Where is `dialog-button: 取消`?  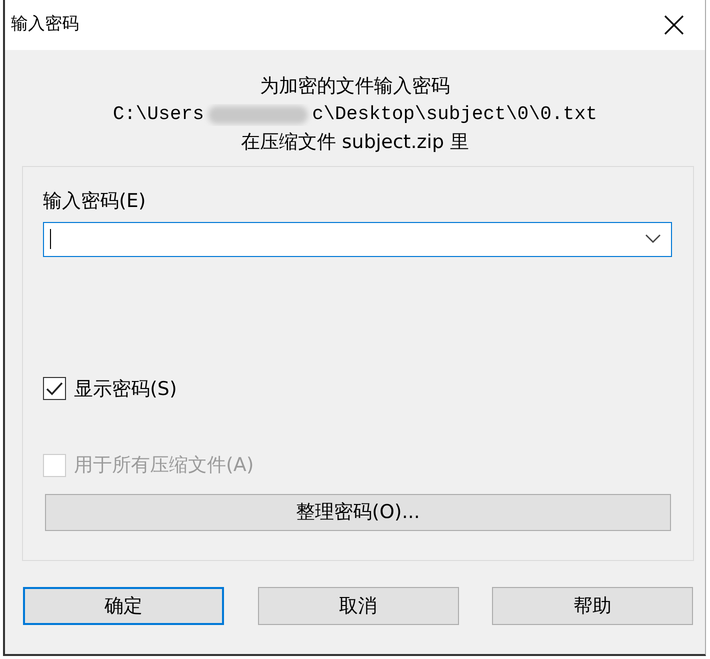
dialog-button: 取消 is located at coordinates (358, 606).